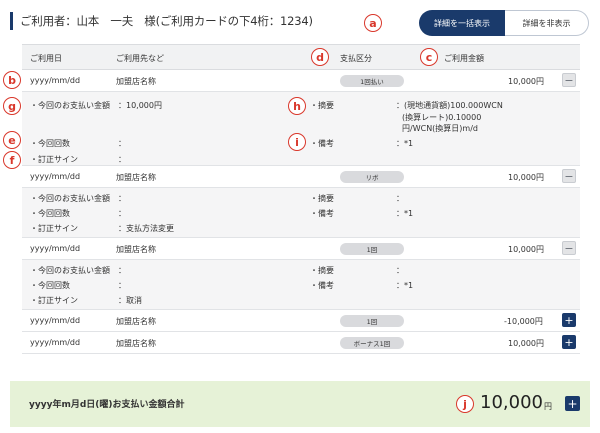 This screenshot has height=433, width=600. I want to click on expand-total-button: +, so click(572, 403).